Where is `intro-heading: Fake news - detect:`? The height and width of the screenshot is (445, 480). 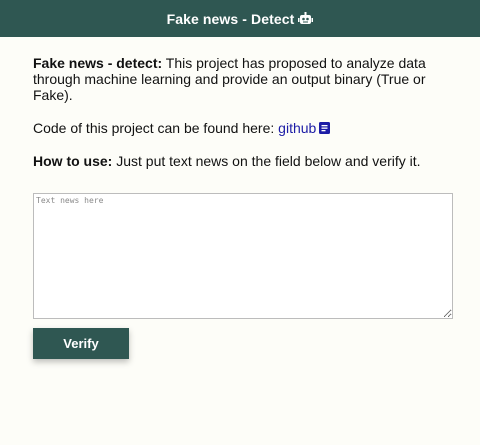
intro-heading: Fake news - detect: is located at coordinates (98, 63).